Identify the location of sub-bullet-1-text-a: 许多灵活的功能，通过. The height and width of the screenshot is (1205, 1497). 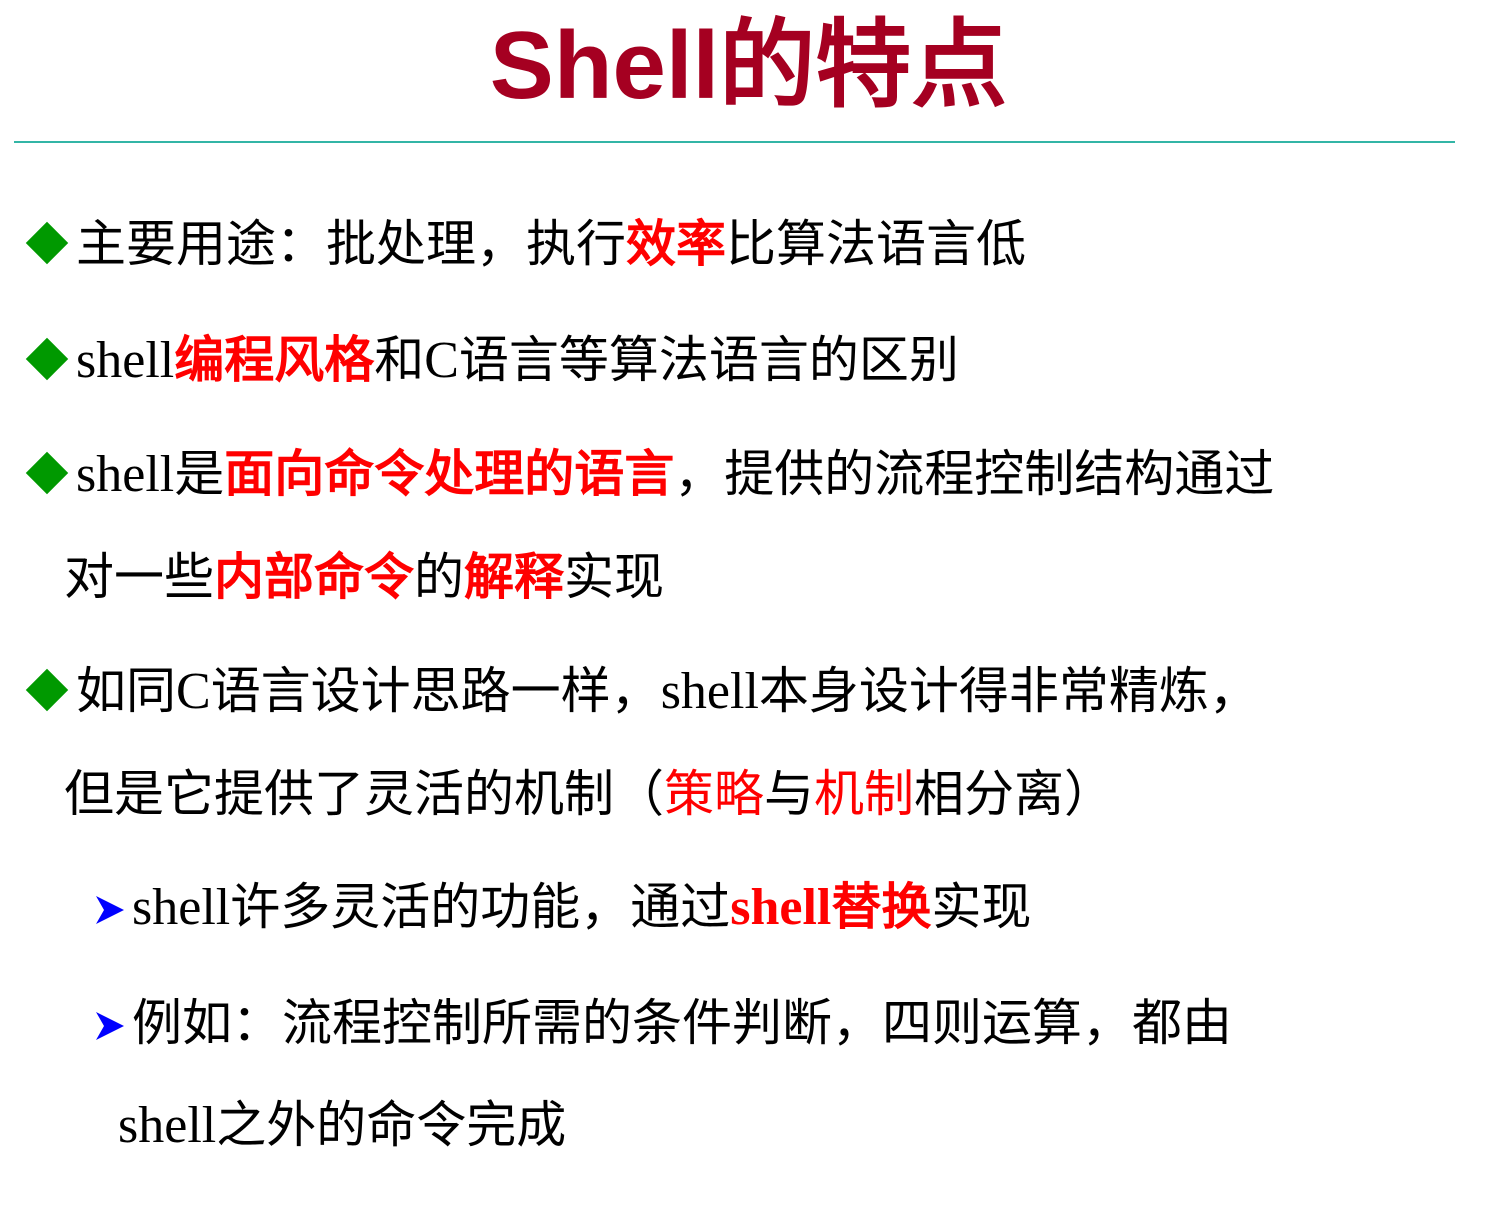
(480, 907).